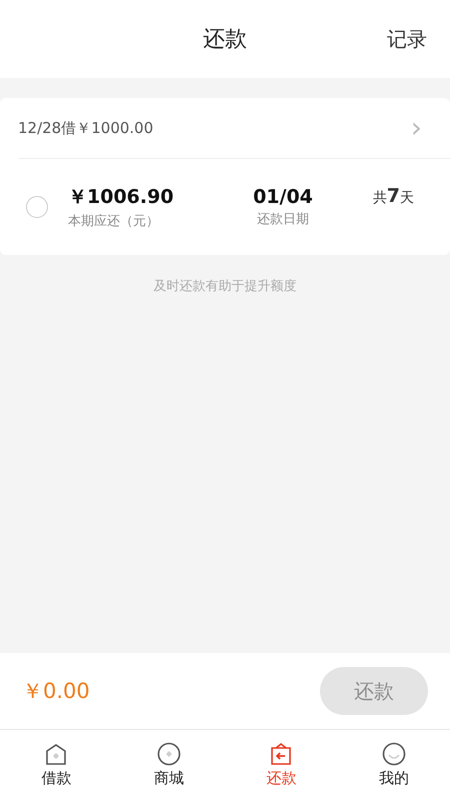  I want to click on duration-text: 共7天, so click(393, 198).